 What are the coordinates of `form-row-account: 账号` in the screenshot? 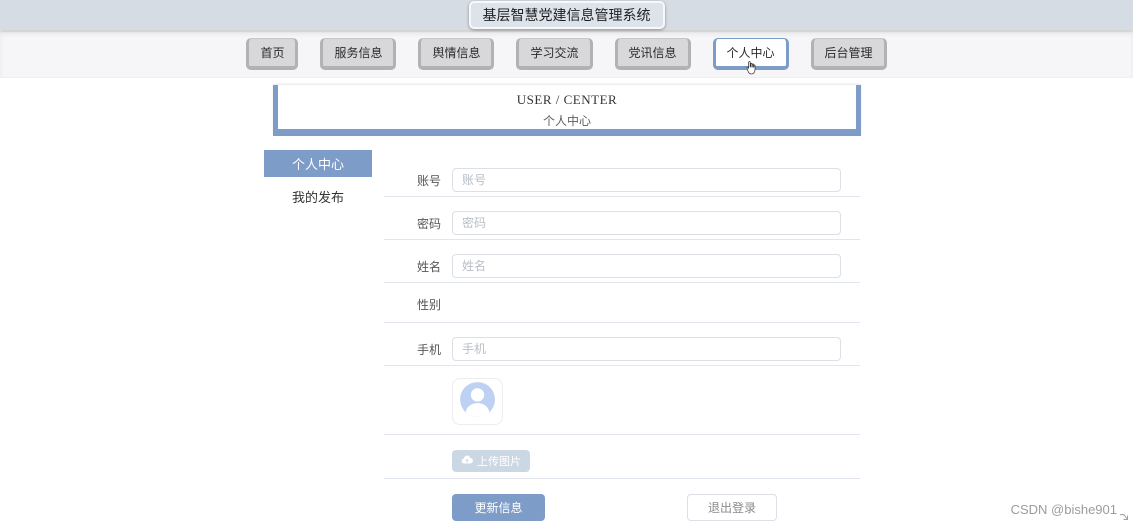 It's located at (622, 175).